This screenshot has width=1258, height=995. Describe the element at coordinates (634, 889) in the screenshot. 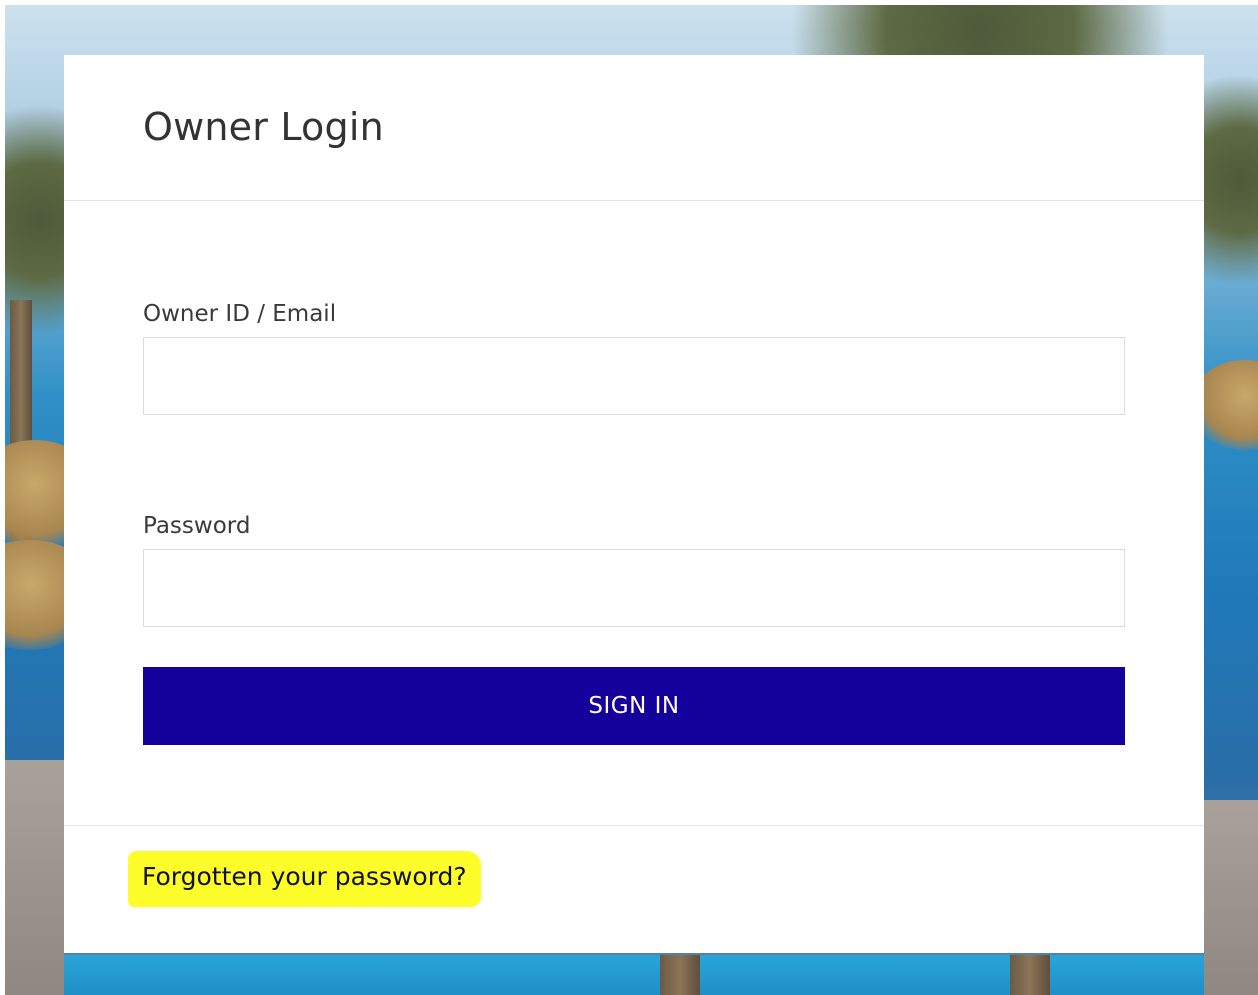

I see `card-footer: Forgotten your password?` at that location.